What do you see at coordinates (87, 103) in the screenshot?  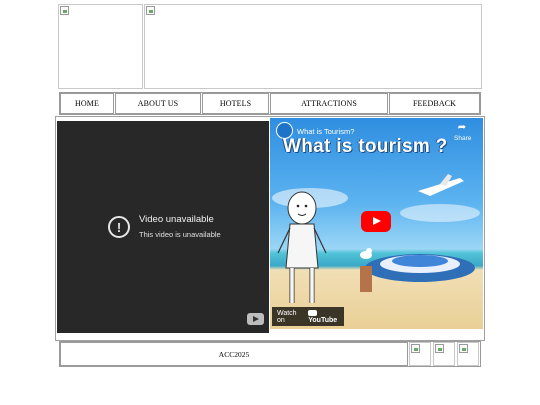 I see `nav-home: HOME` at bounding box center [87, 103].